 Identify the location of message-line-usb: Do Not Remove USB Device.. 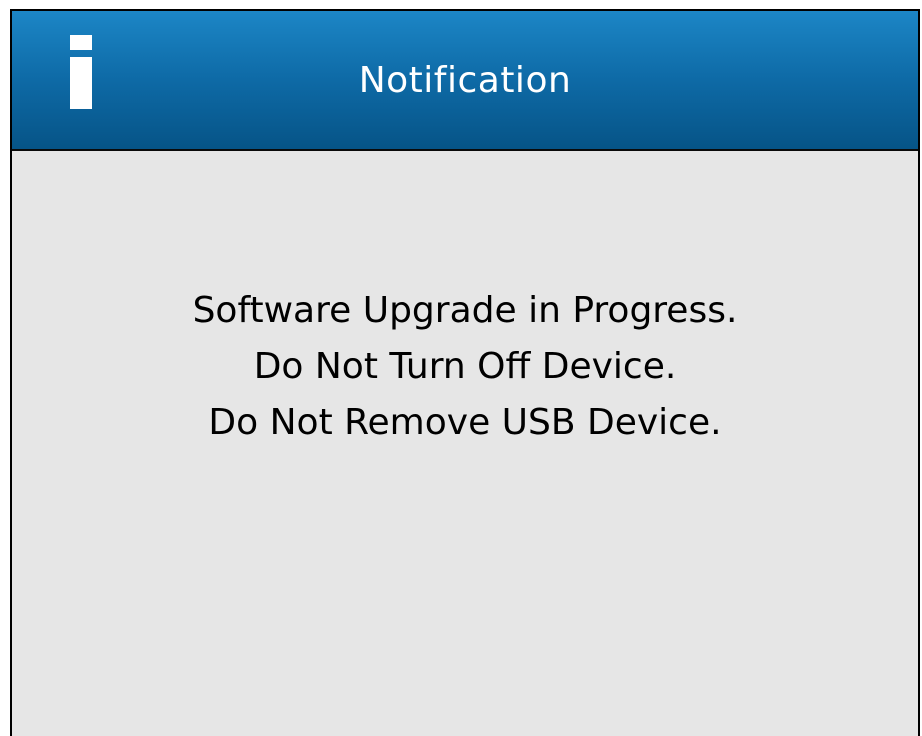
(465, 422).